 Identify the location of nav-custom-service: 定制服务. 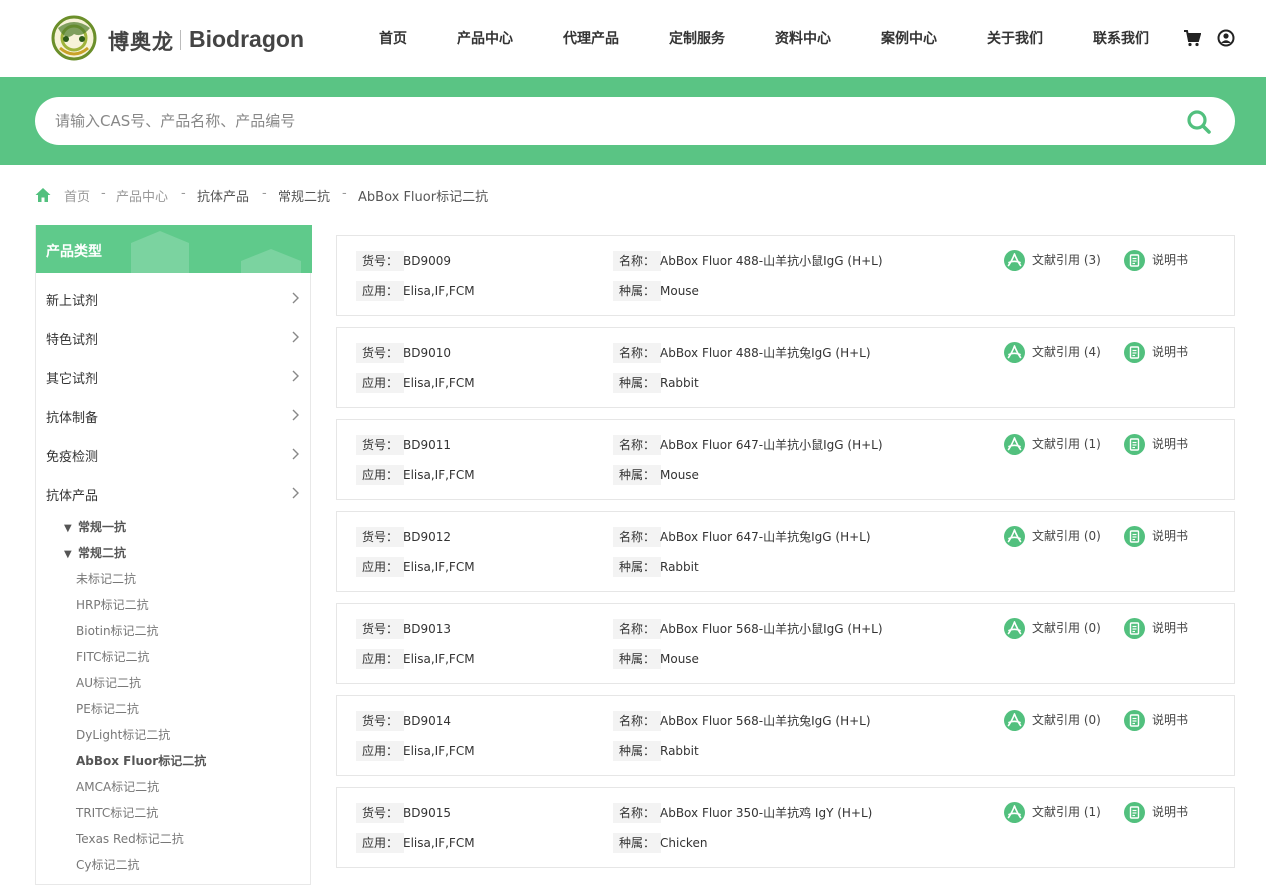
(697, 38).